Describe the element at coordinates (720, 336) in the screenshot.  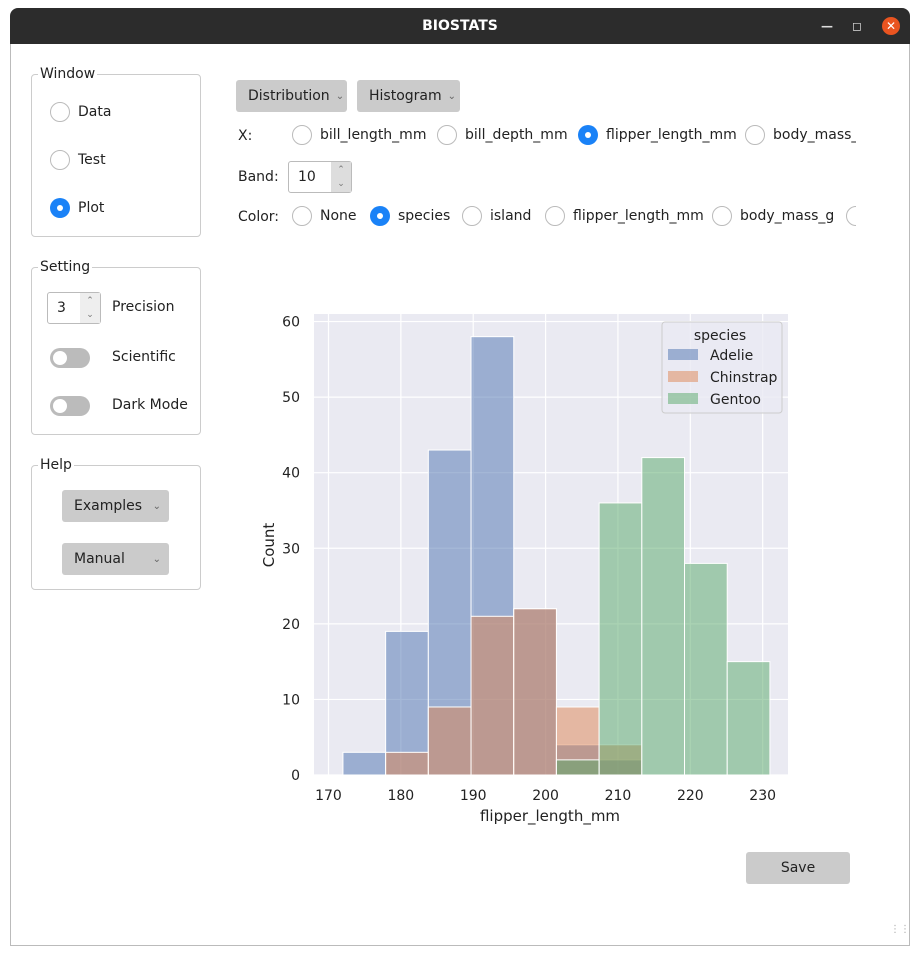
I see `legend-title: species` at that location.